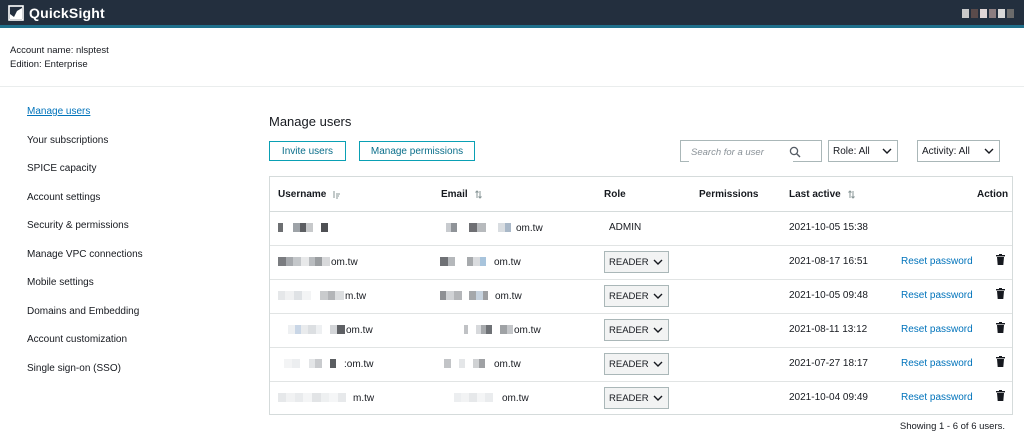 The width and height of the screenshot is (1024, 437). I want to click on last-active-value: 2021-10-05 09:48, so click(828, 295).